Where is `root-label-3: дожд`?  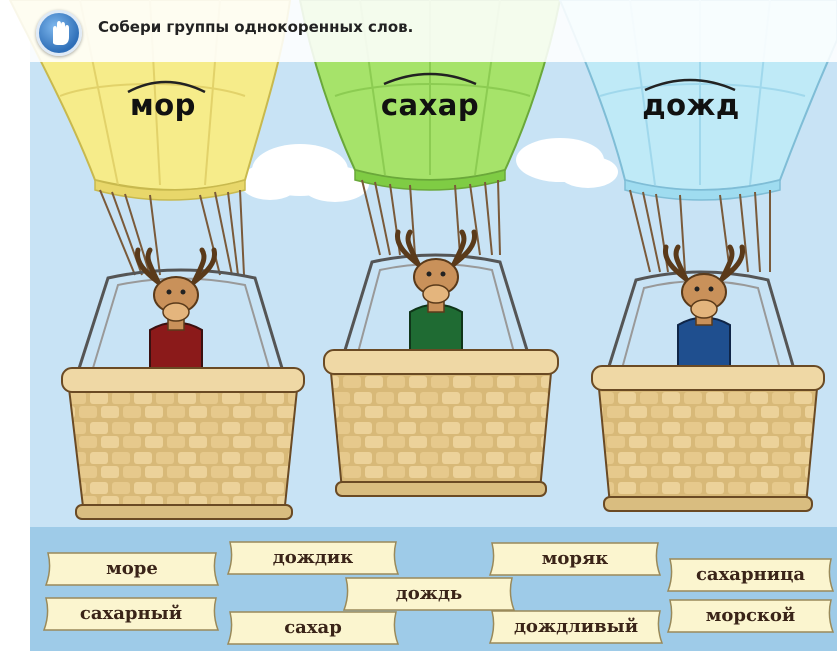
root-label-3: дожд is located at coordinates (691, 105).